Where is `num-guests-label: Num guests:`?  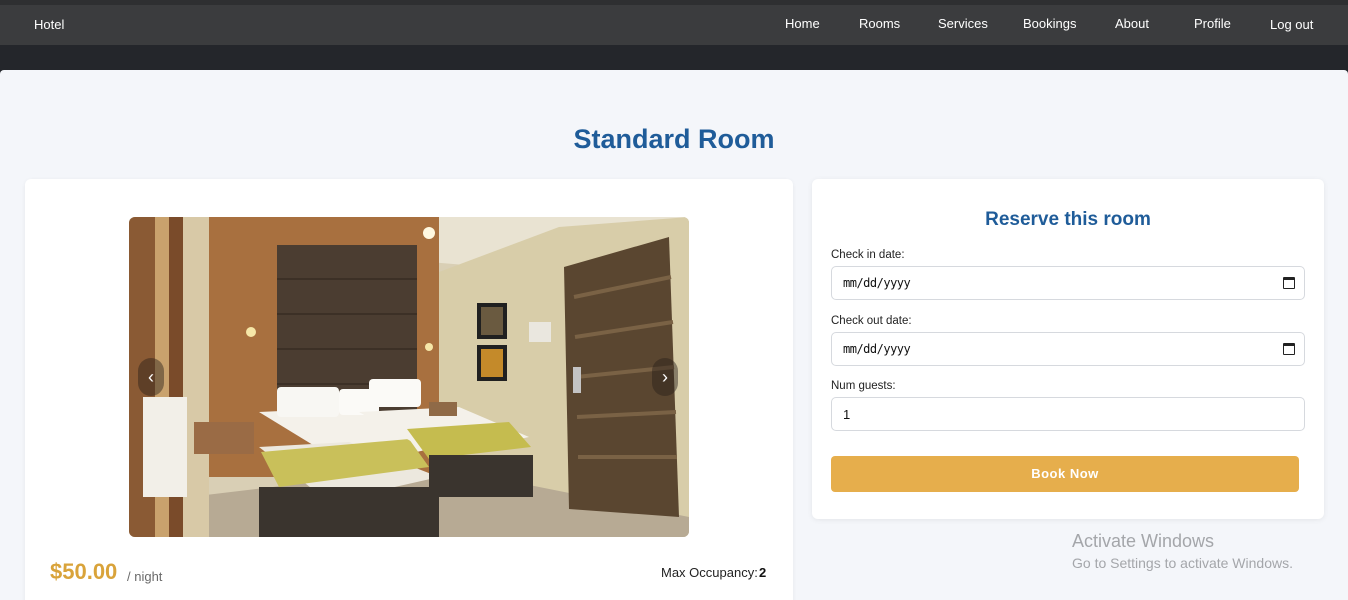
num-guests-label: Num guests: is located at coordinates (863, 386).